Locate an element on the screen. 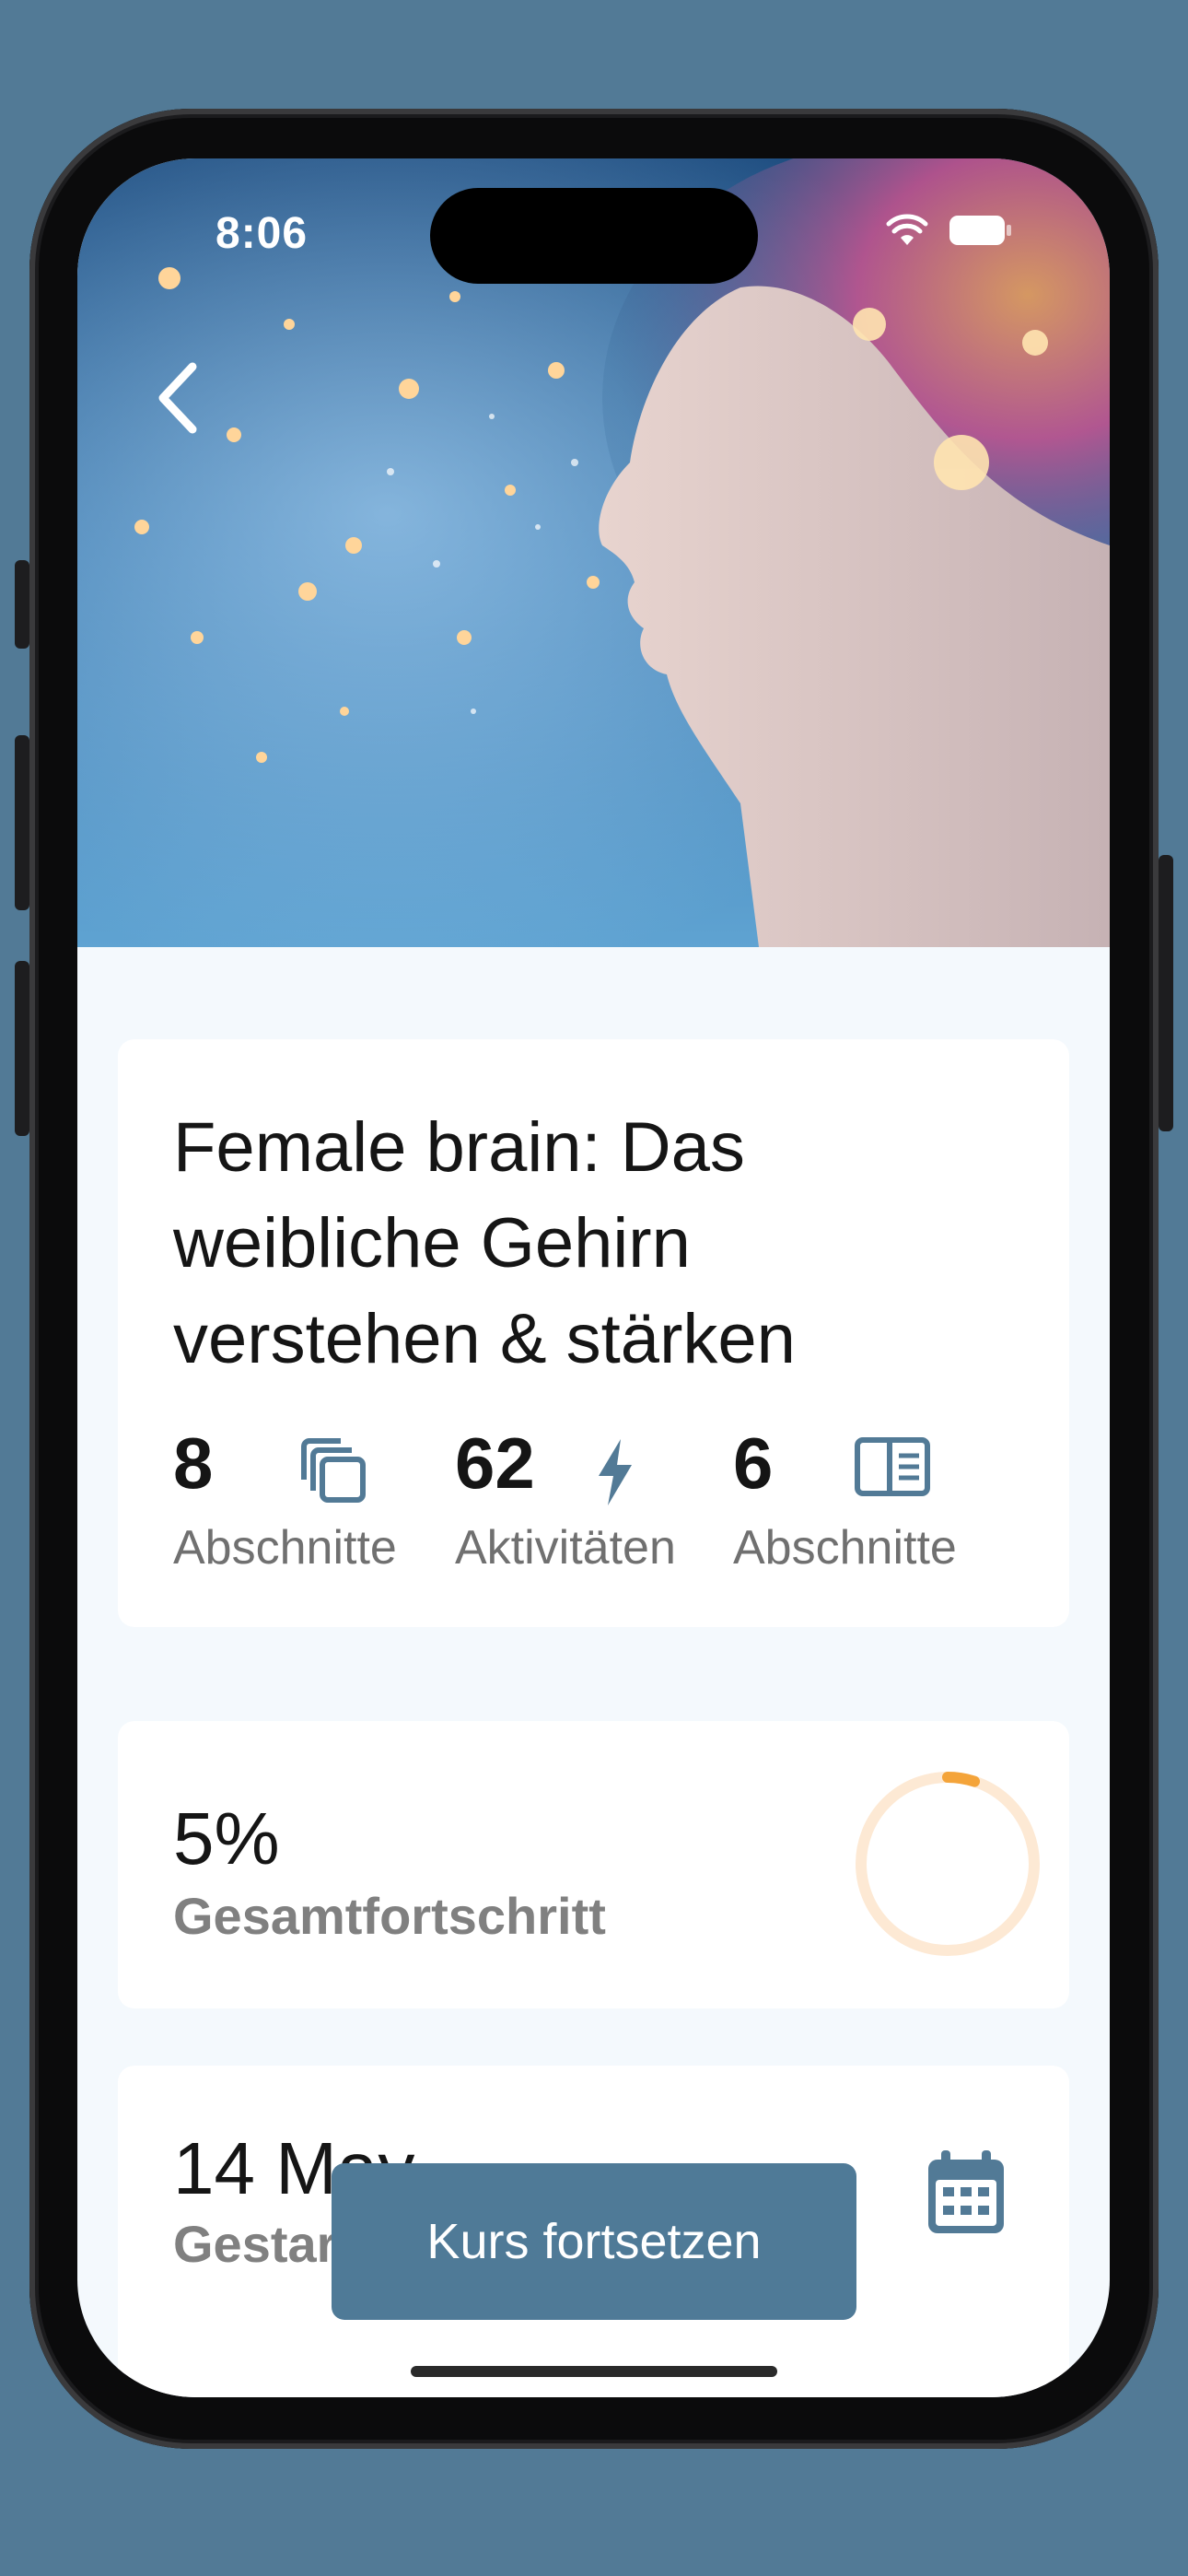 This screenshot has height=2576, width=1188. power-button is located at coordinates (1166, 993).